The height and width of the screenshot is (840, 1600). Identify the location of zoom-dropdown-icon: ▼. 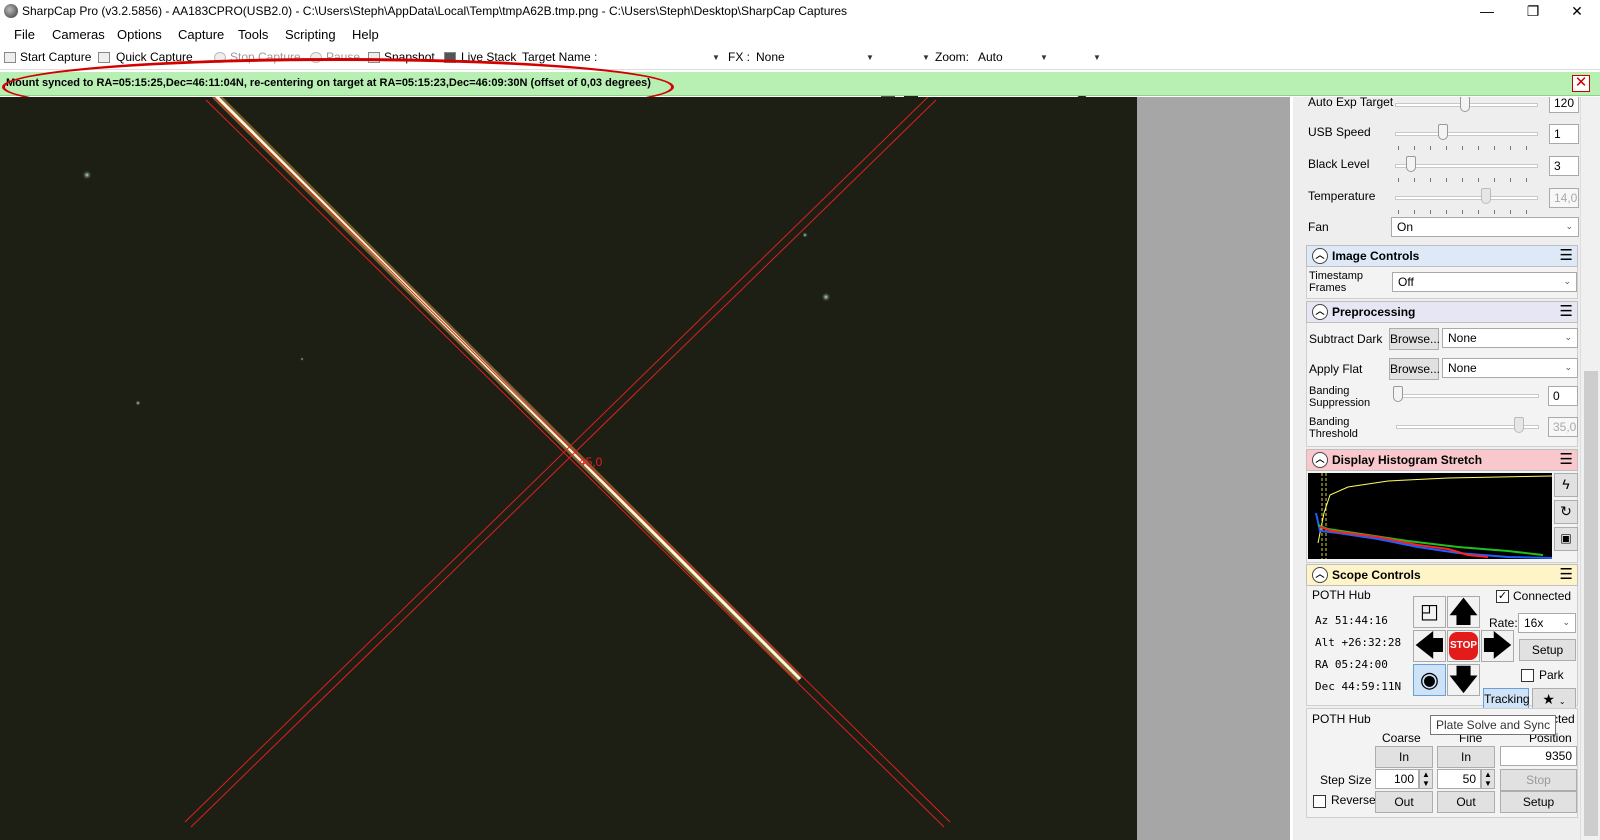
(1044, 57).